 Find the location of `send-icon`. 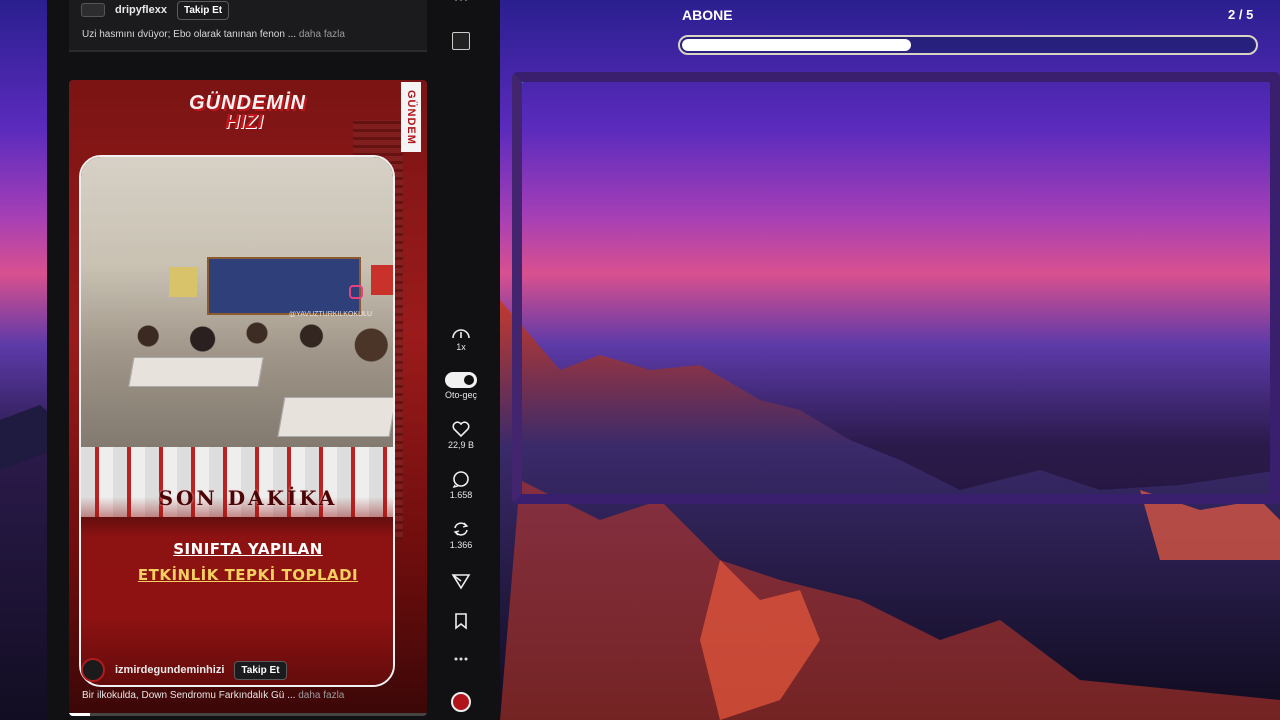

send-icon is located at coordinates (461, 582).